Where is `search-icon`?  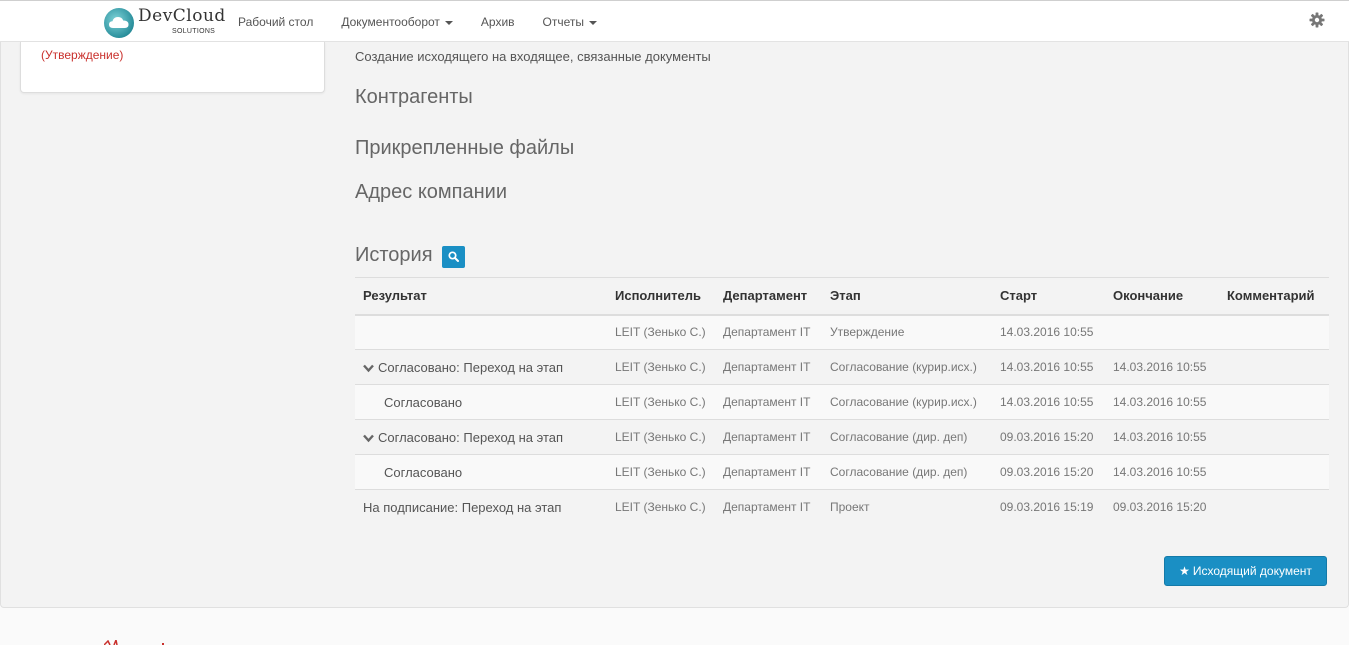 search-icon is located at coordinates (453, 256).